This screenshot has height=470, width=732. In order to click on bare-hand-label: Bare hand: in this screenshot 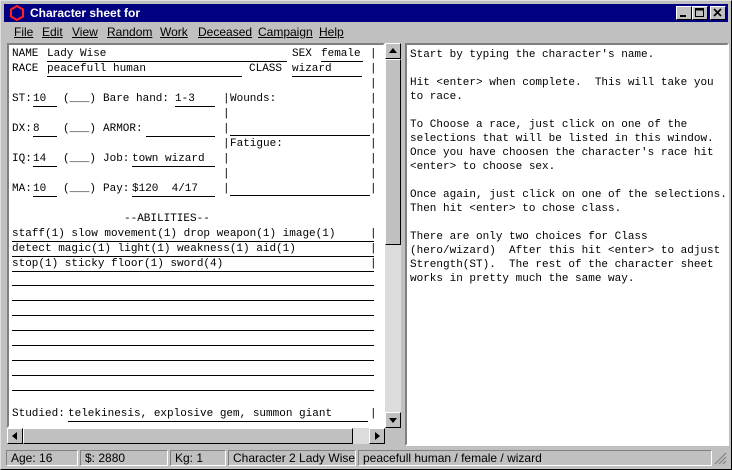, I will do `click(136, 99)`.